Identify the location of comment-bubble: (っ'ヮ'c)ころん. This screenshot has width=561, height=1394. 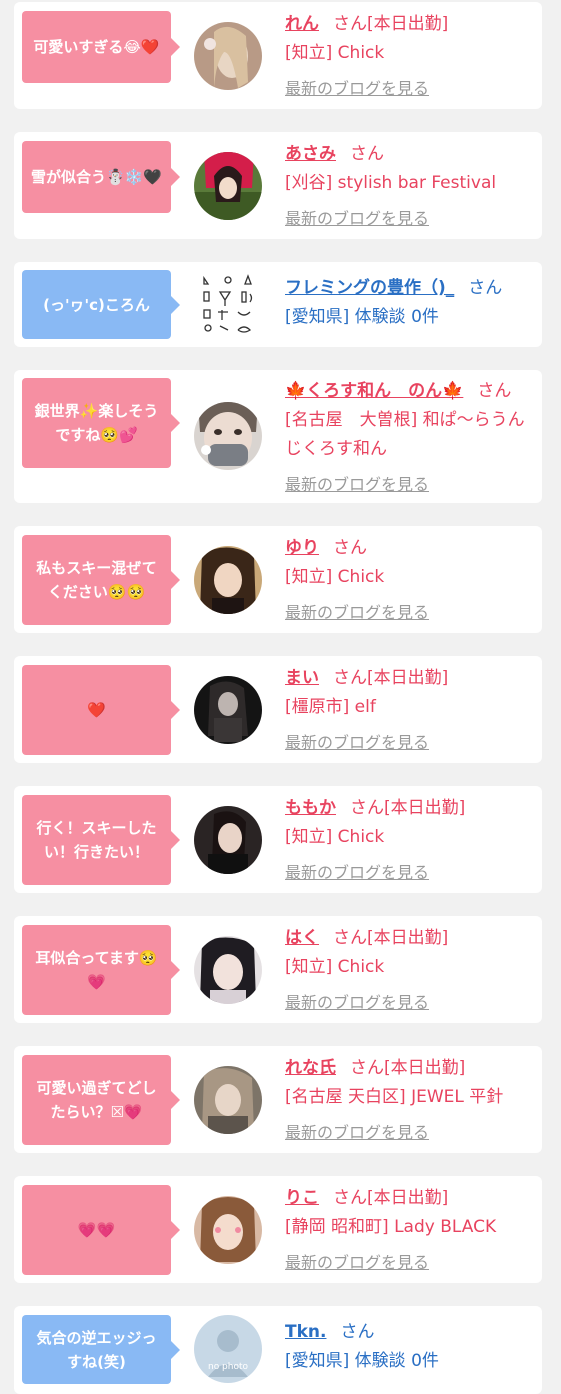
(101, 304).